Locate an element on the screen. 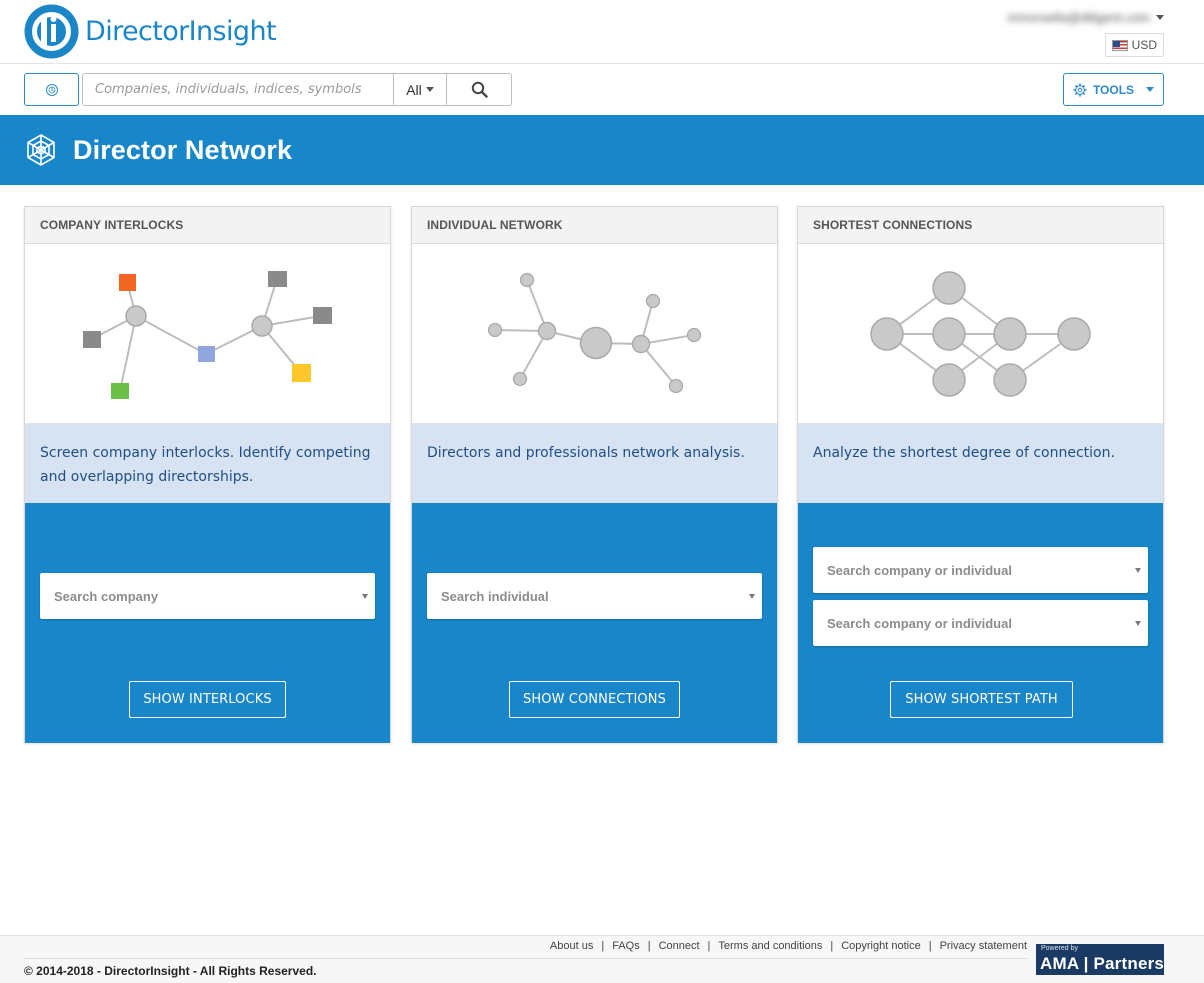 This screenshot has width=1204, height=983. shortest-connections-graph is located at coordinates (980, 334).